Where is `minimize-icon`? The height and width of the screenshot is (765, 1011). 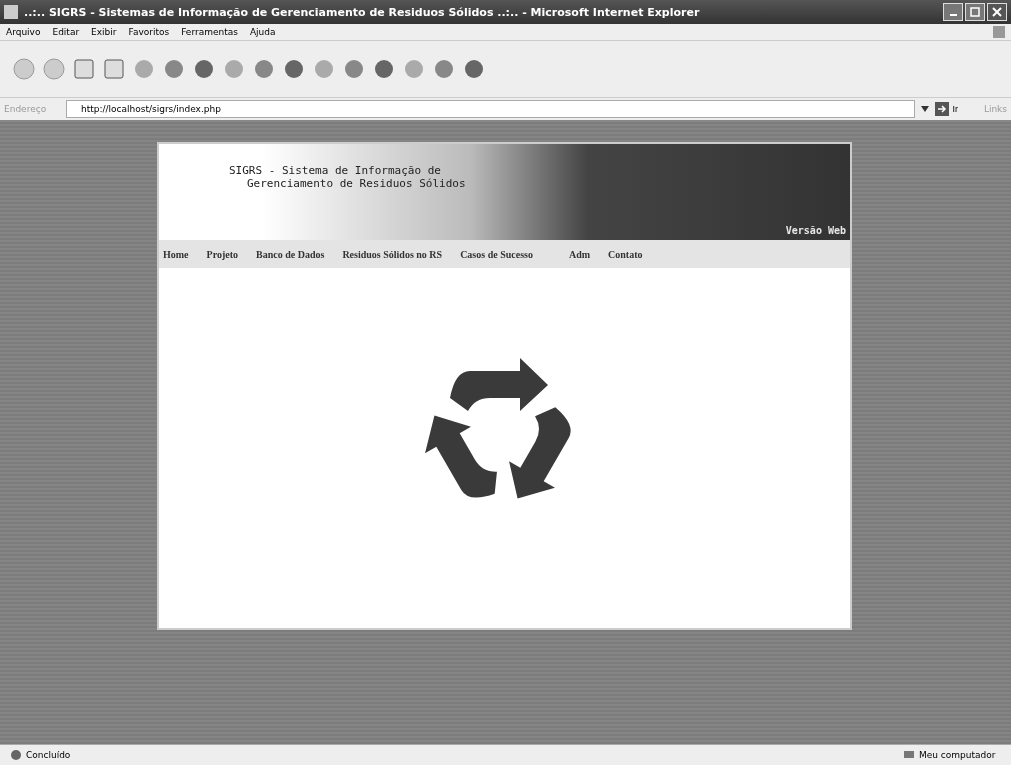
minimize-icon is located at coordinates (953, 15).